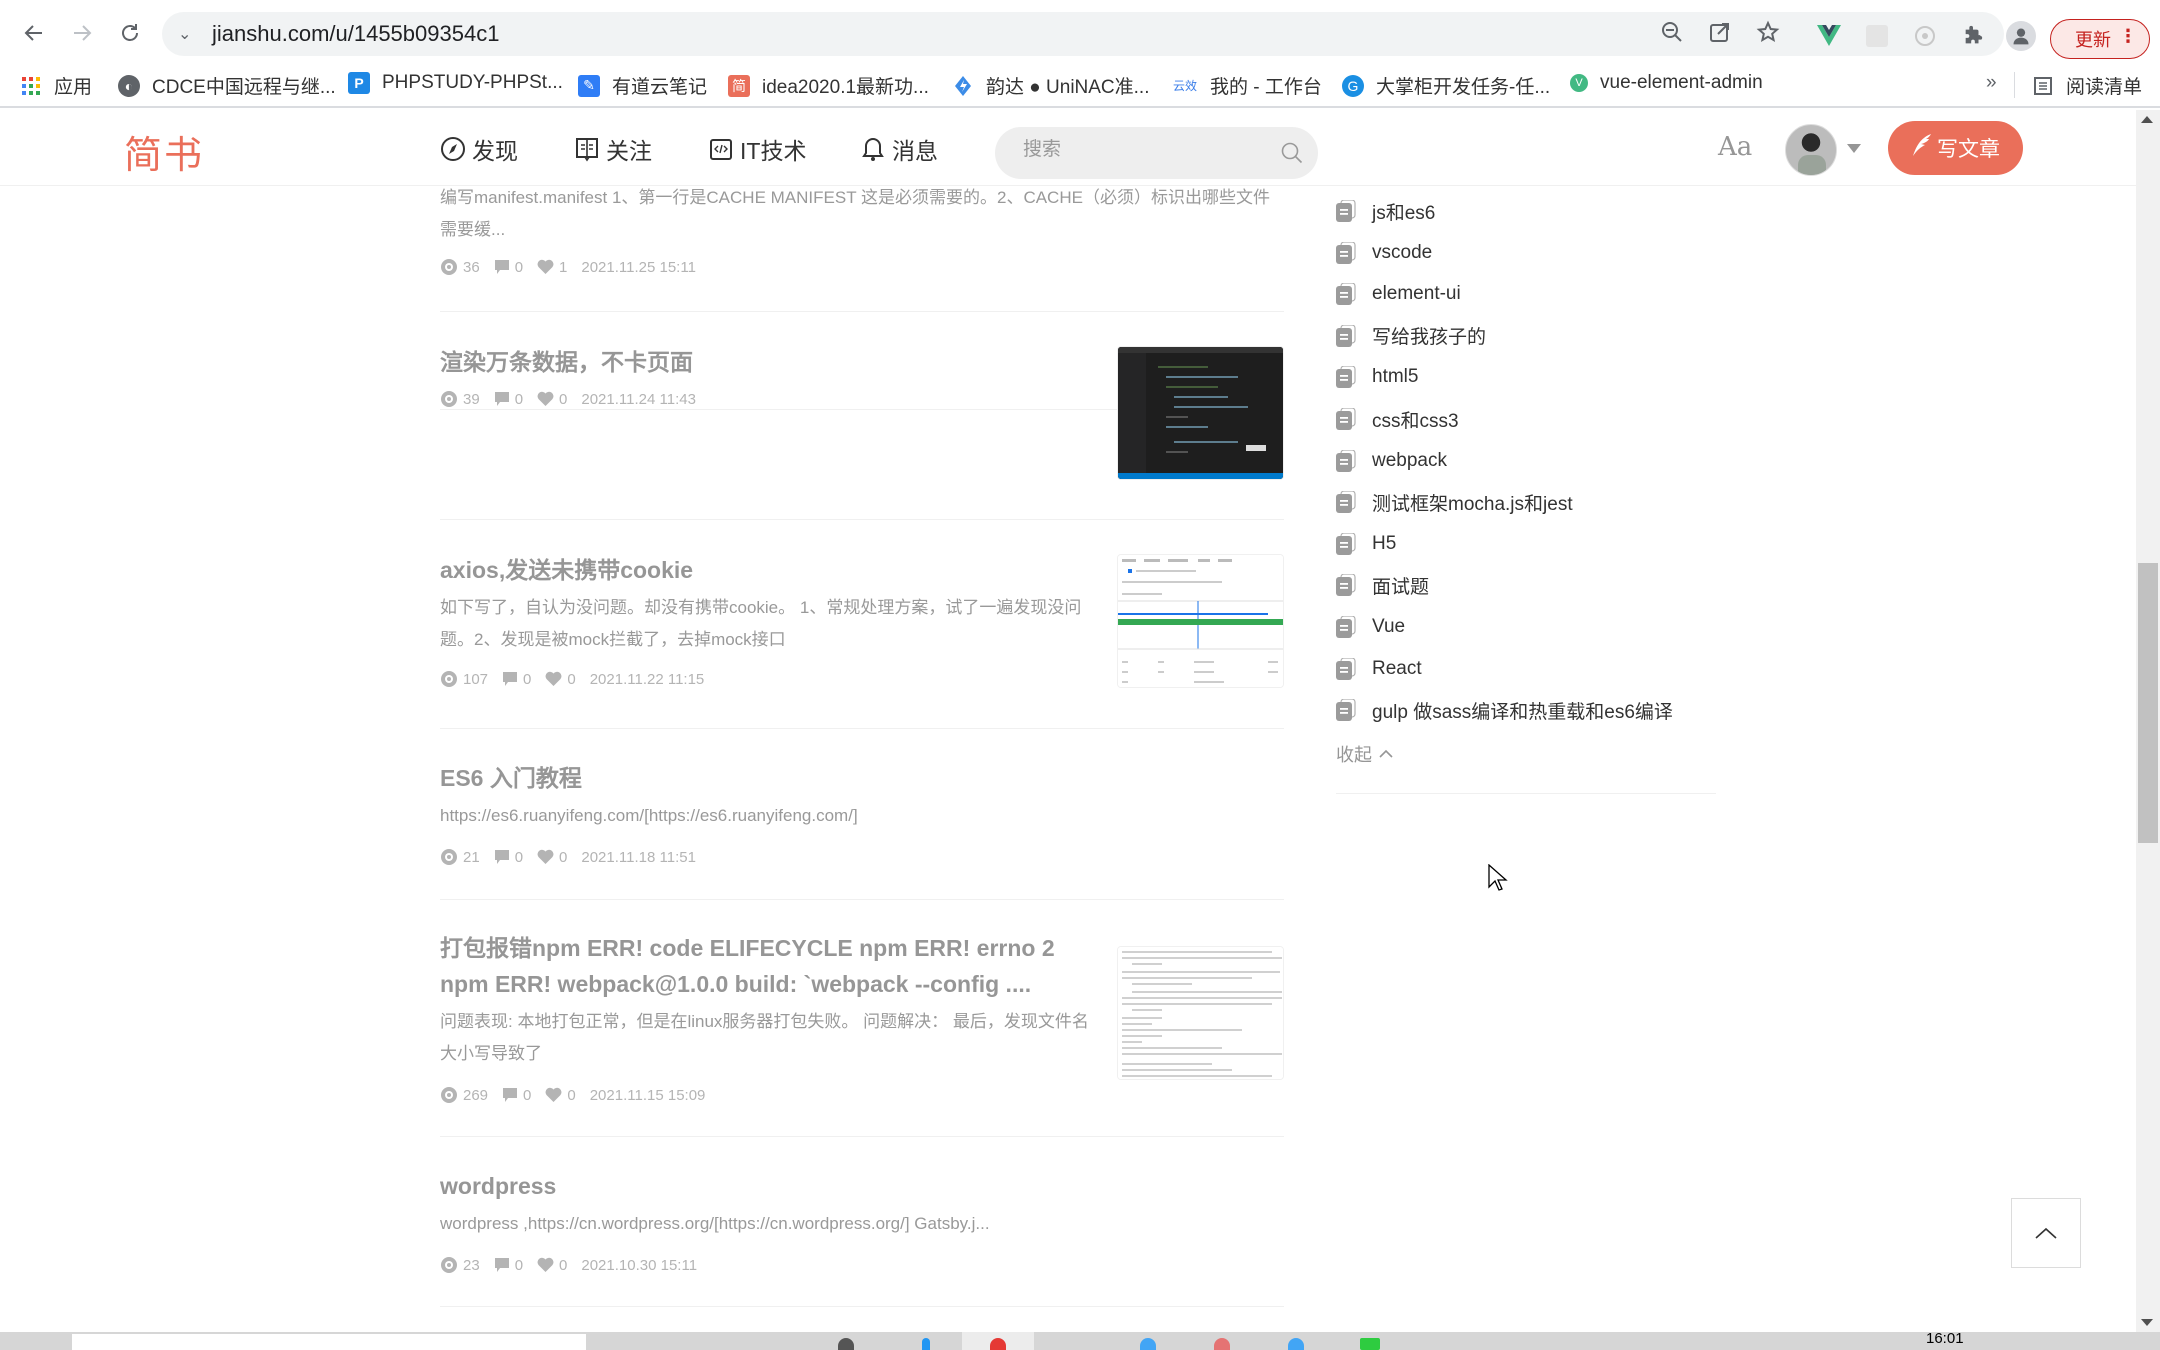 The image size is (2160, 1350). I want to click on share-icon, so click(1720, 35).